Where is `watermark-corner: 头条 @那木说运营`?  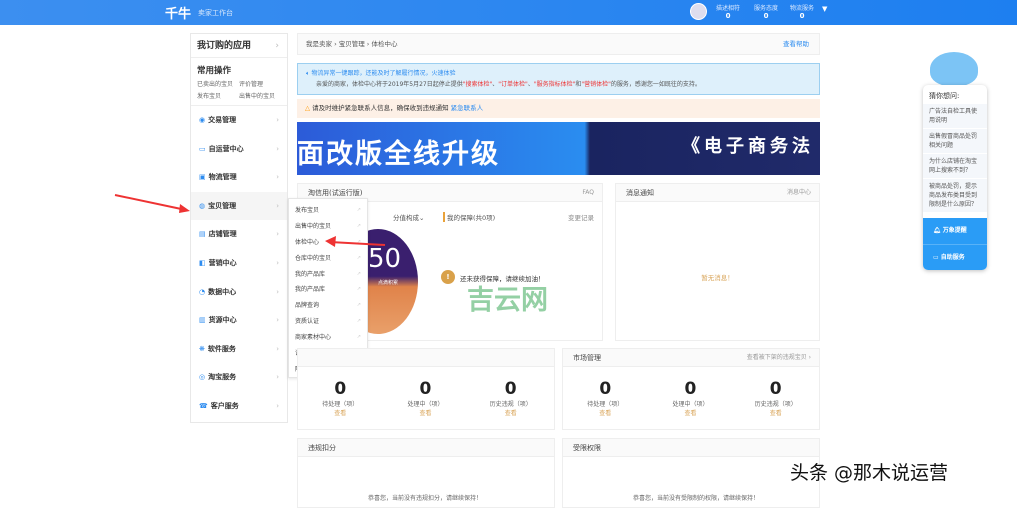 watermark-corner: 头条 @那木说运营 is located at coordinates (869, 473).